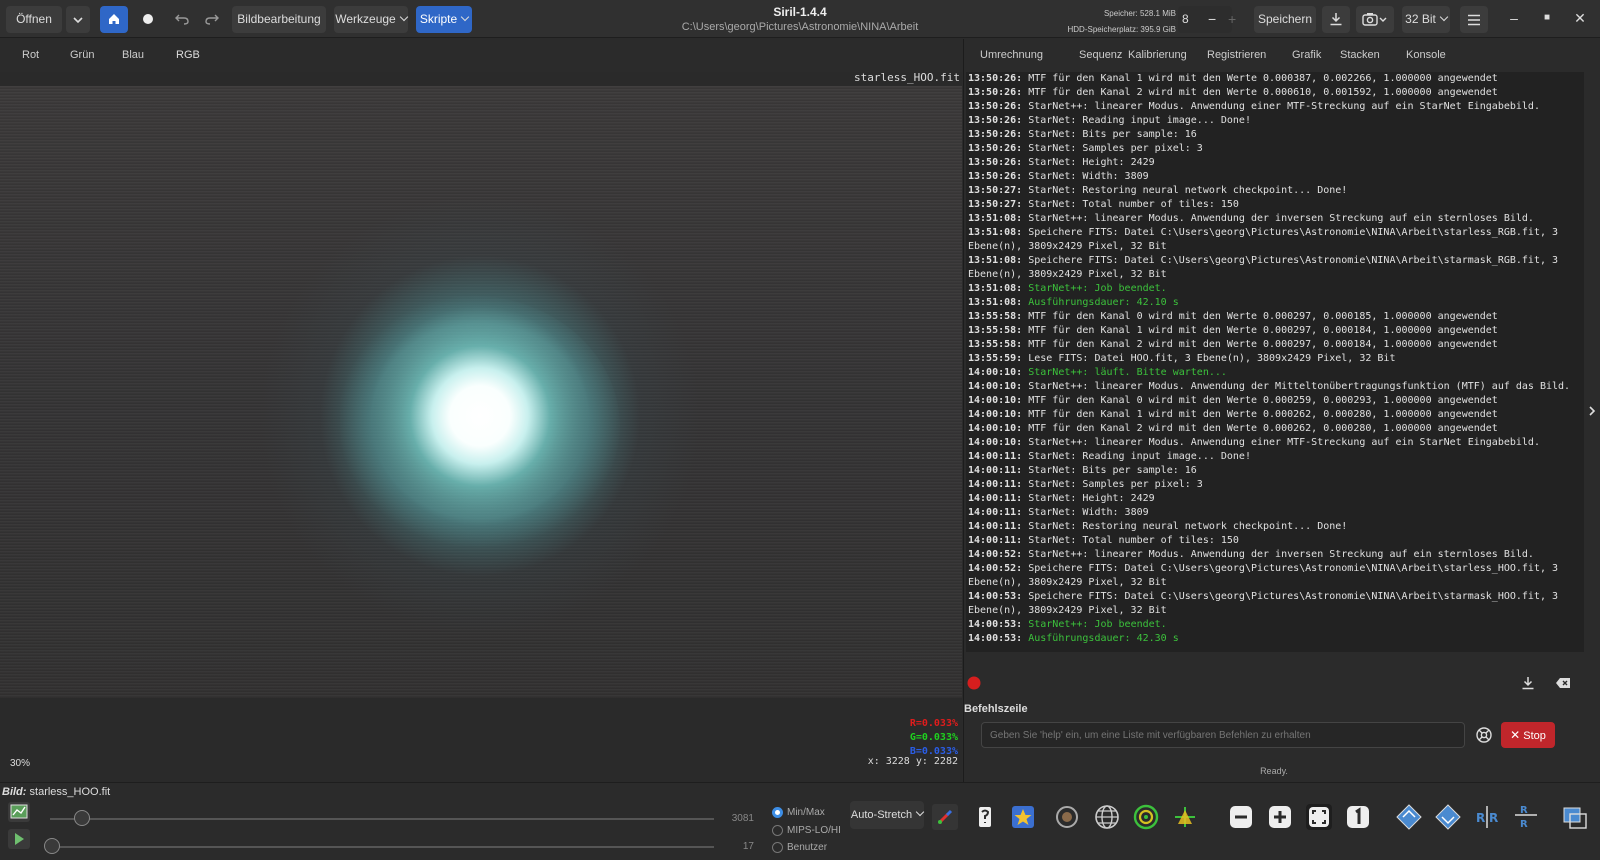 The image size is (1600, 860). What do you see at coordinates (1133, 540) in the screenshot?
I see `console-message: StarNet: Total number of tiles: 150` at bounding box center [1133, 540].